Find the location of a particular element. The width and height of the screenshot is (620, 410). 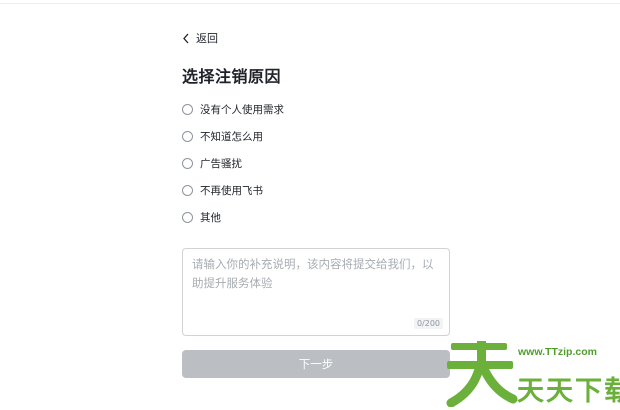

reason-label: 不知道怎么用 is located at coordinates (231, 137).